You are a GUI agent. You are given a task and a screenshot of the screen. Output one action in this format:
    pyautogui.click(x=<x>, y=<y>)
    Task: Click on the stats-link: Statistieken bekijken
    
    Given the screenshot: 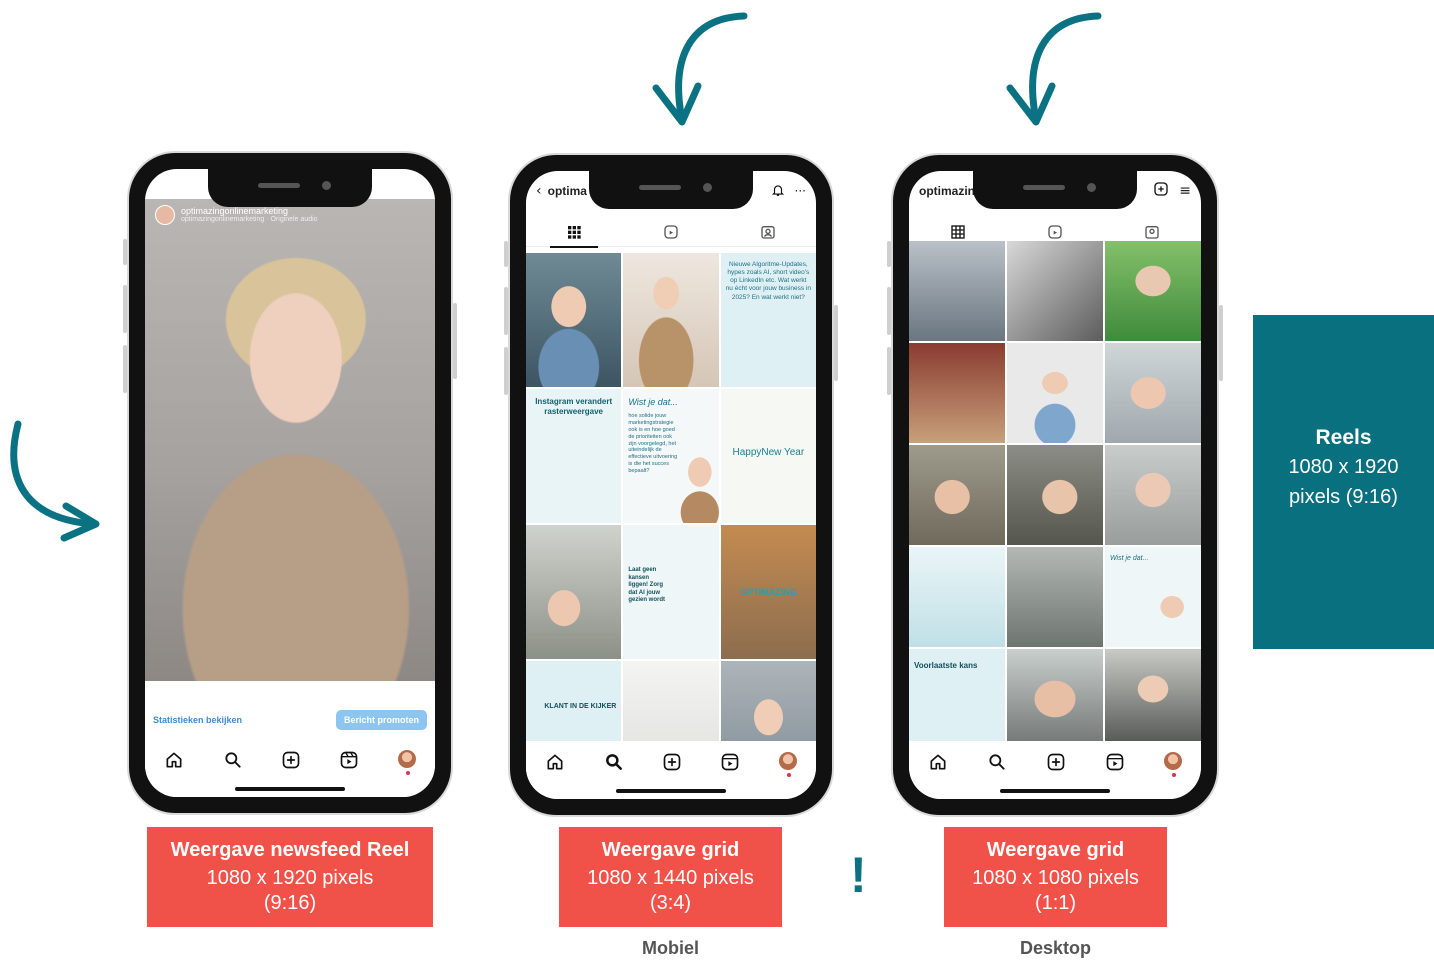 What is the action you would take?
    pyautogui.click(x=197, y=720)
    